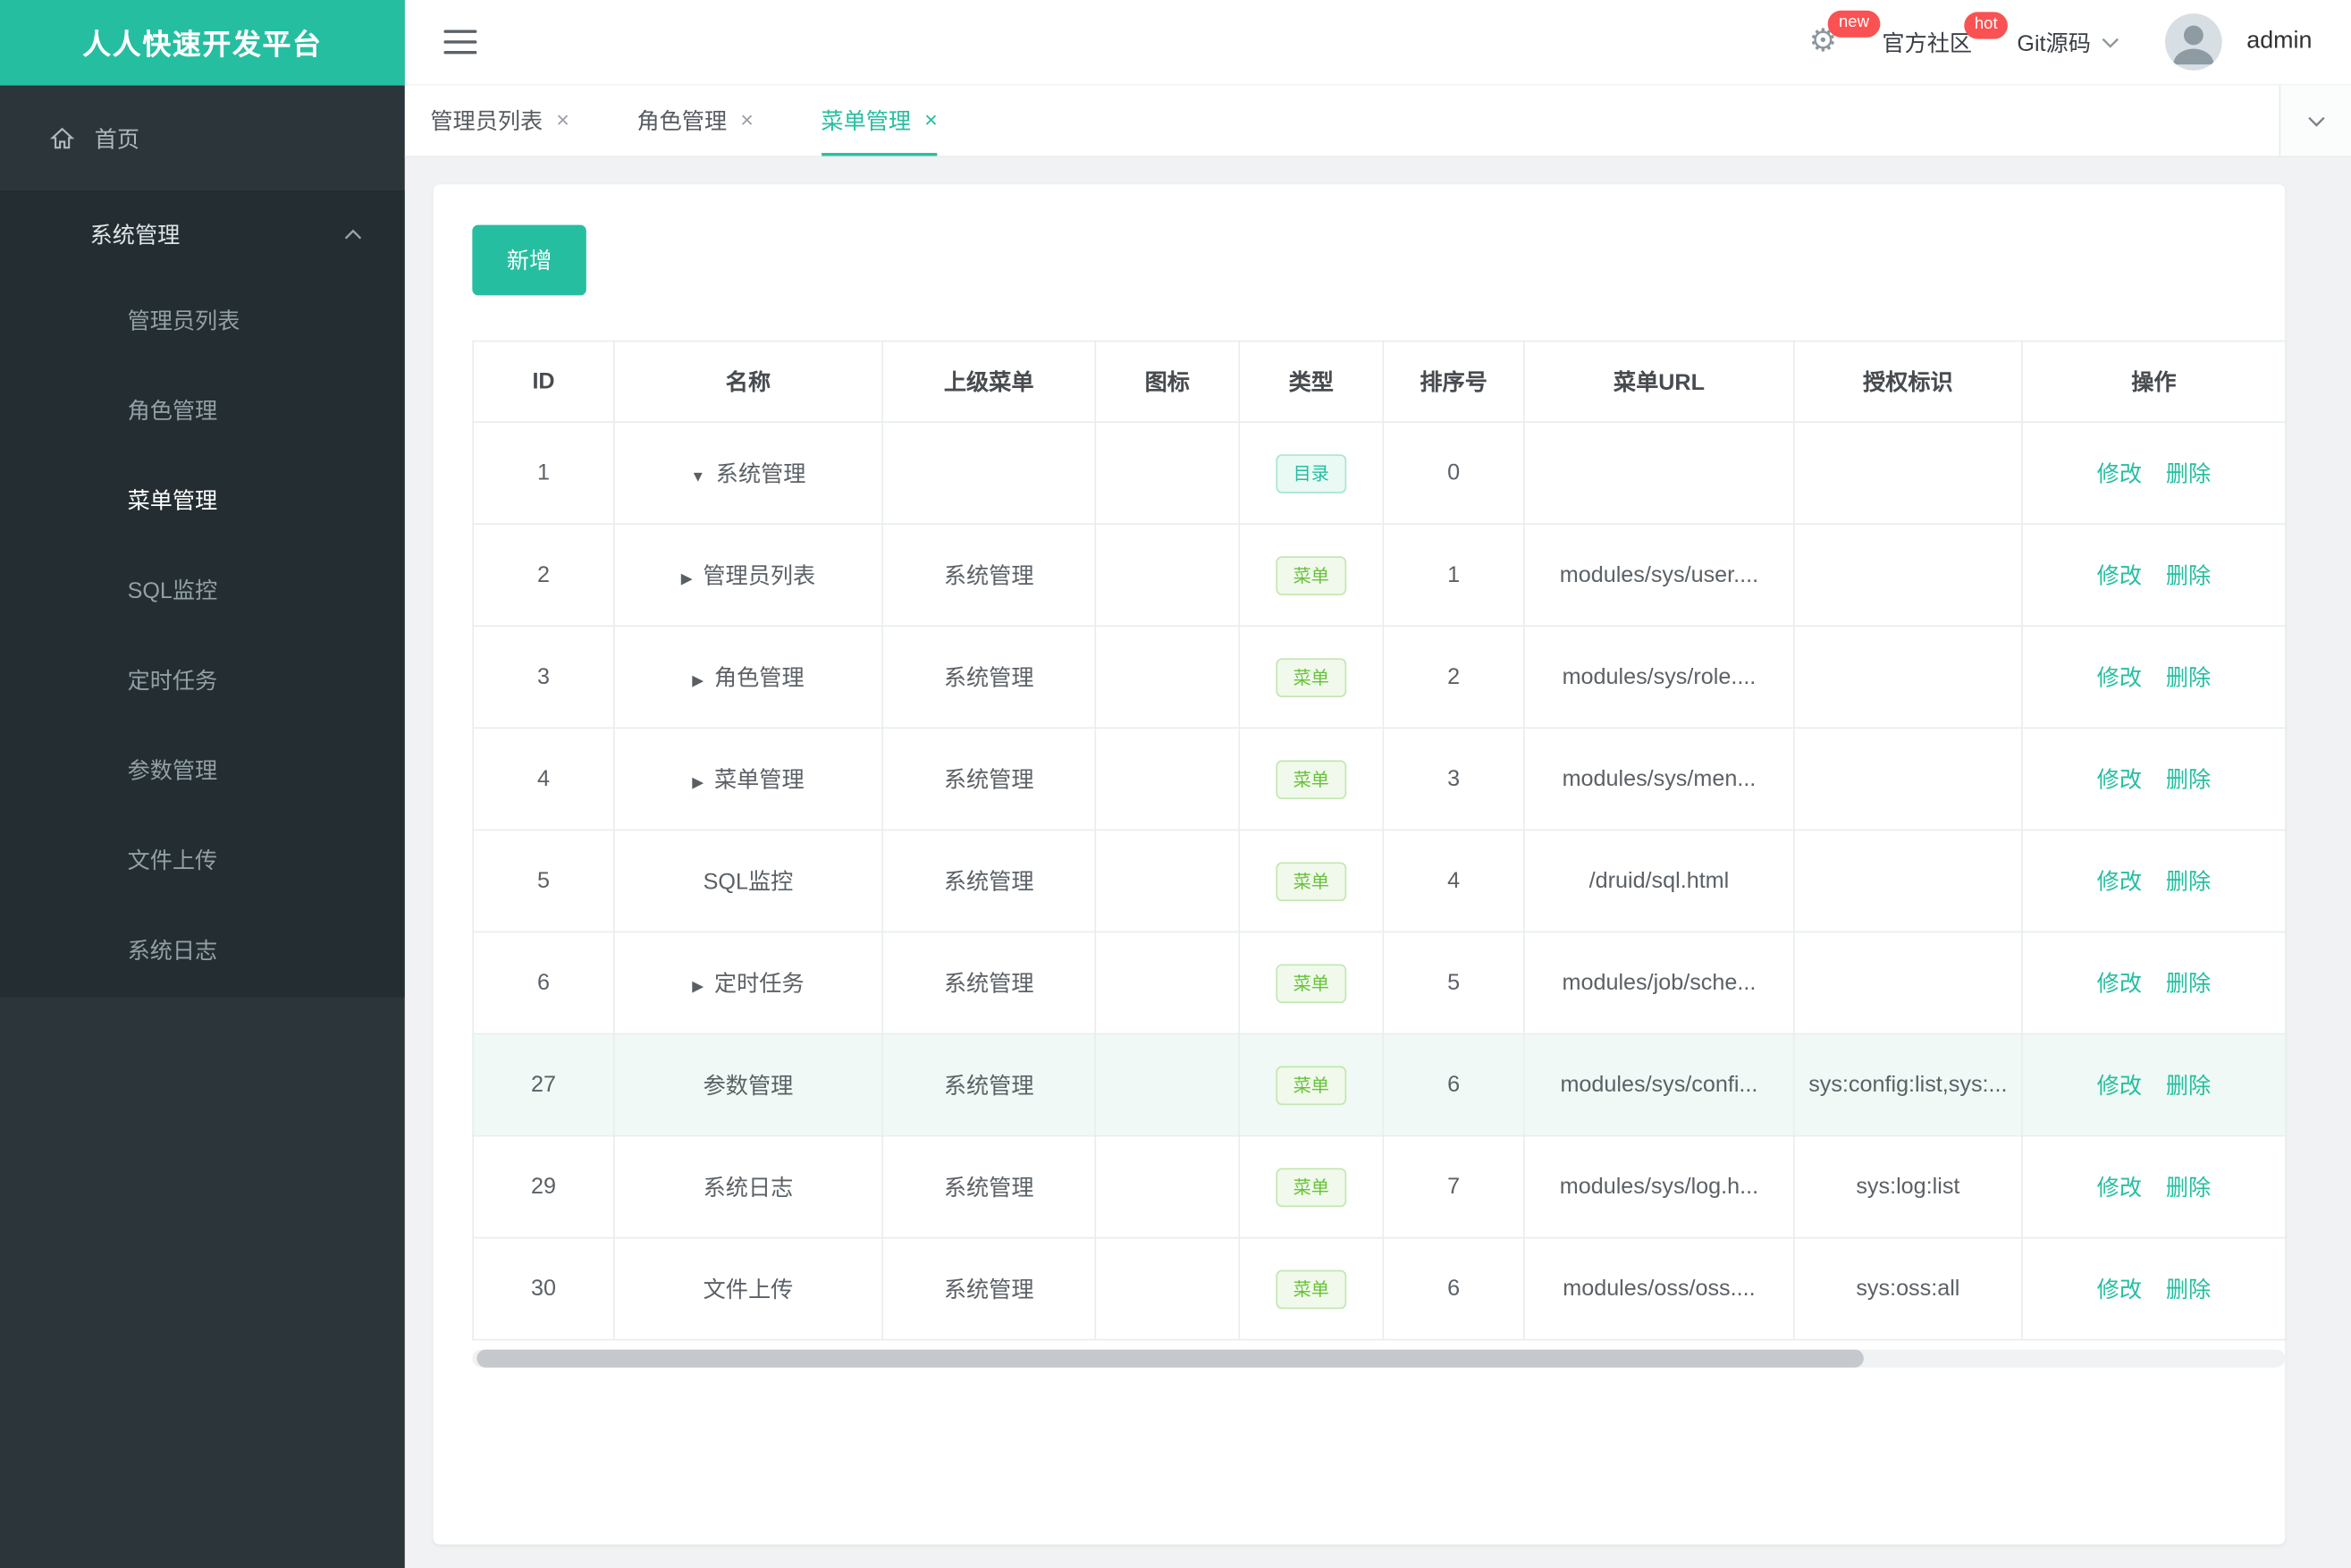 The height and width of the screenshot is (1568, 2351). I want to click on col-order: 排序号, so click(1453, 381).